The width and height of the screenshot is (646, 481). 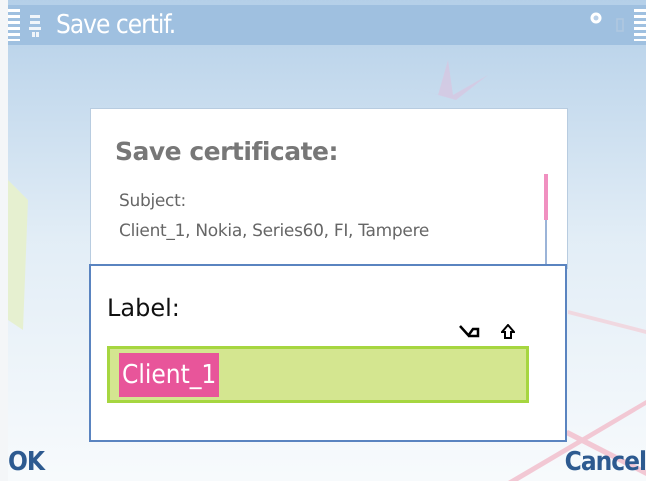 I want to click on signal-bars-icon, so click(x=14, y=25).